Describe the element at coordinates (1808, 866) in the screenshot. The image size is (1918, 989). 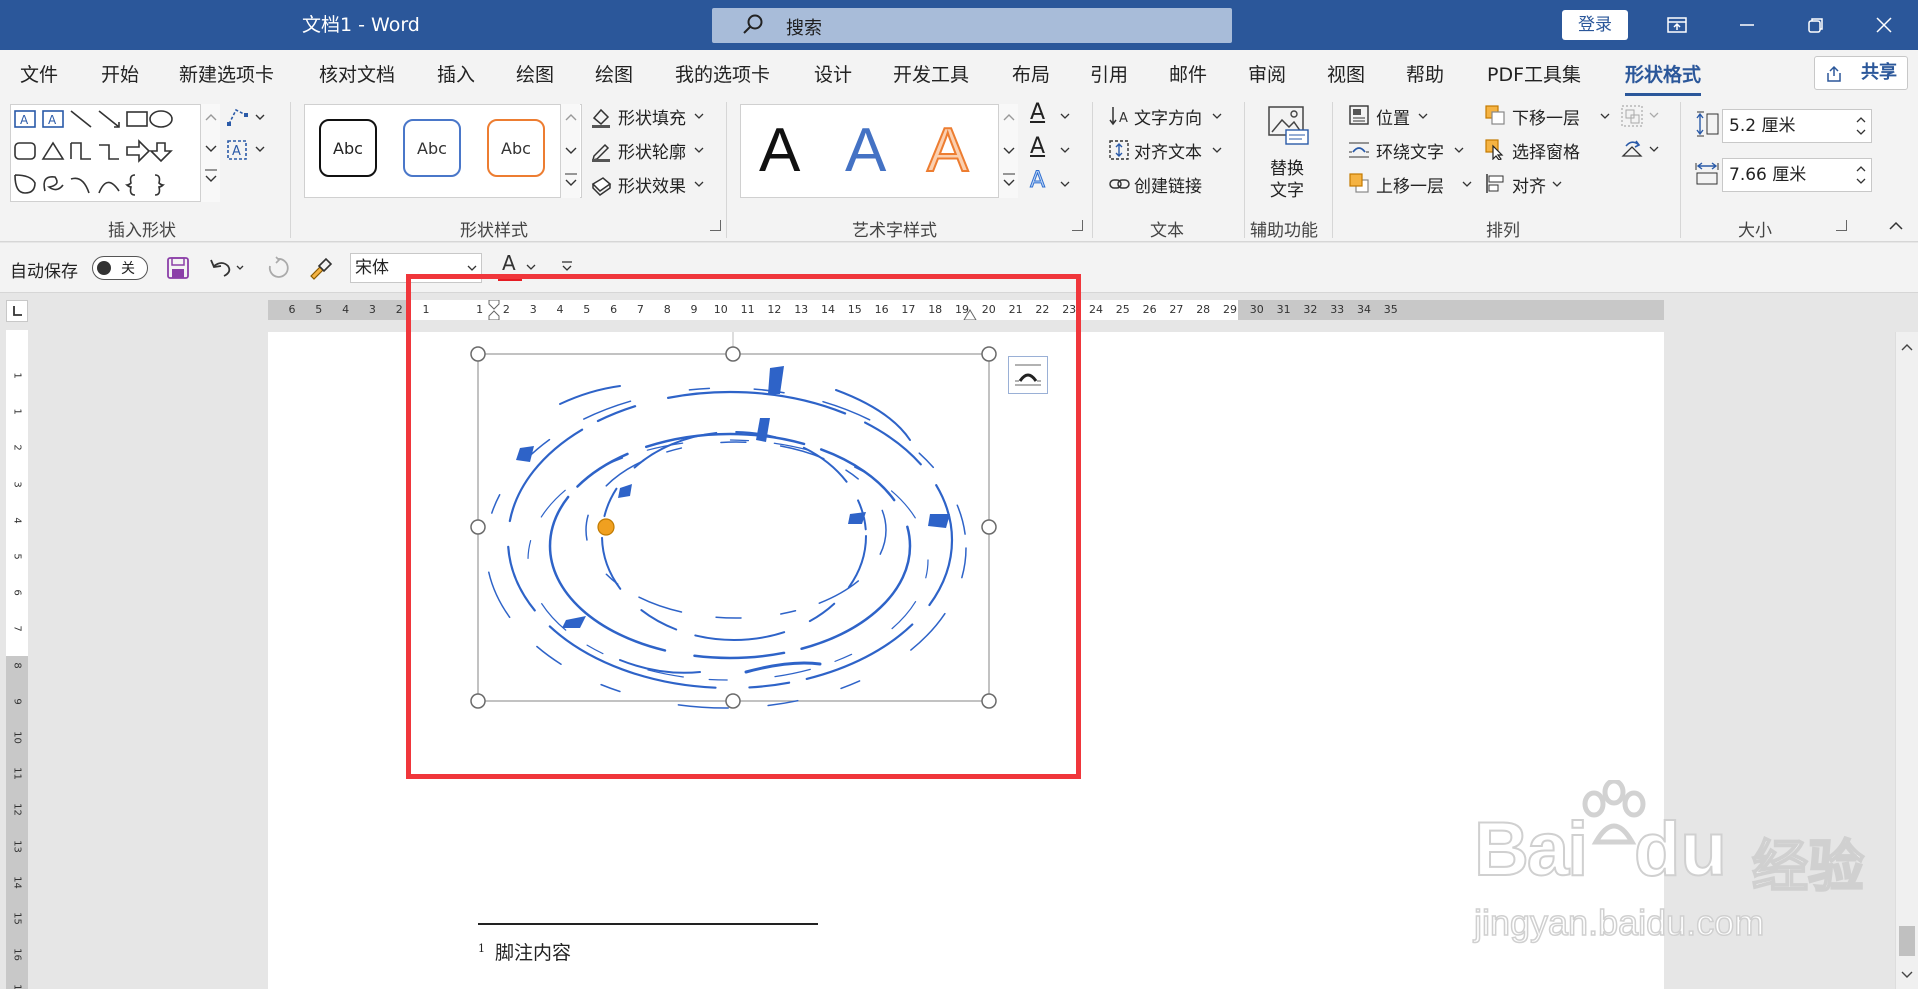
I see `watermark-suffix: 经验` at that location.